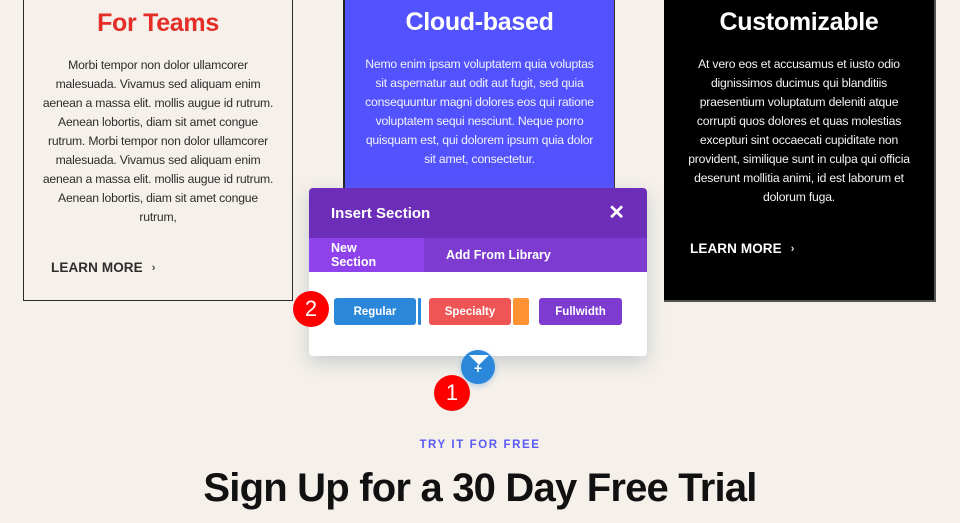 The height and width of the screenshot is (523, 960). What do you see at coordinates (470, 311) in the screenshot?
I see `specialty-section-button: Specialty` at bounding box center [470, 311].